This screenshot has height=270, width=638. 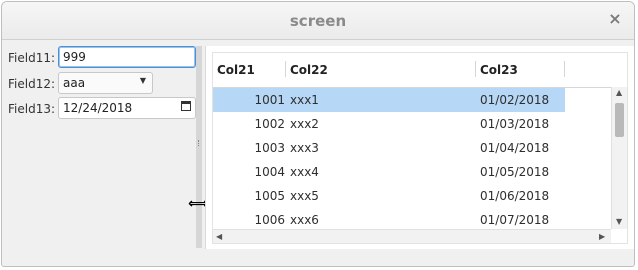 What do you see at coordinates (389, 124) in the screenshot?
I see `table-row: 1002 xxx2 01/03/2018` at bounding box center [389, 124].